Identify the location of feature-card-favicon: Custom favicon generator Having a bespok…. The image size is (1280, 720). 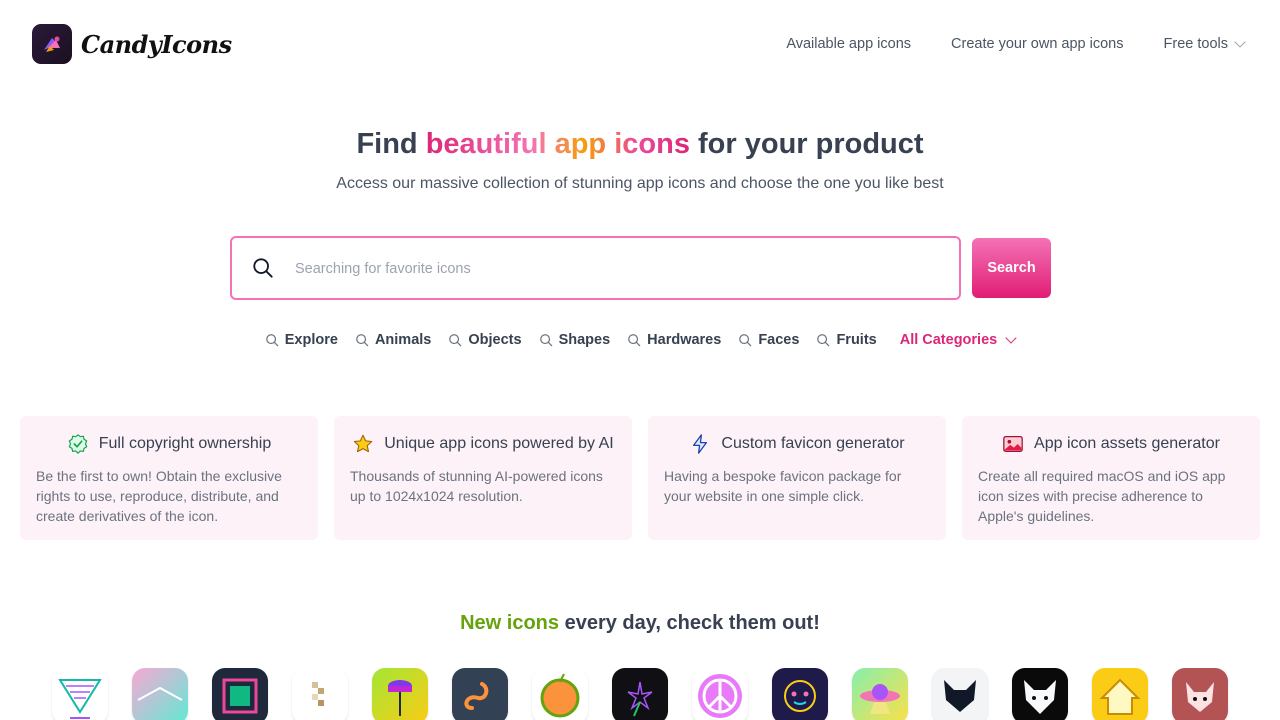
(797, 478).